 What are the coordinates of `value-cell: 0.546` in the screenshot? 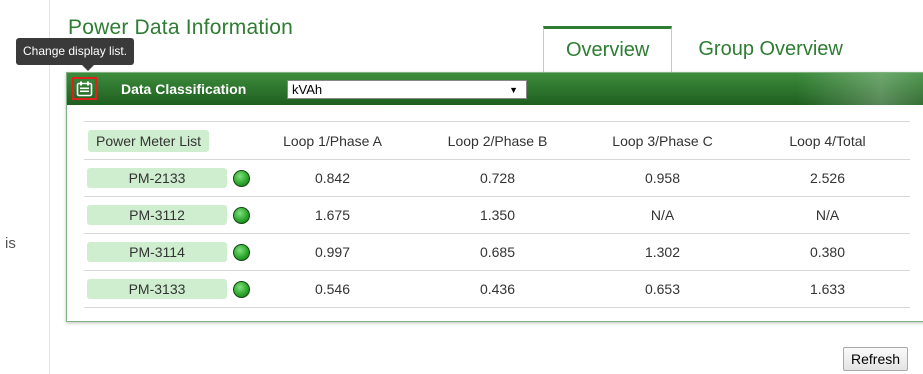 It's located at (332, 289).